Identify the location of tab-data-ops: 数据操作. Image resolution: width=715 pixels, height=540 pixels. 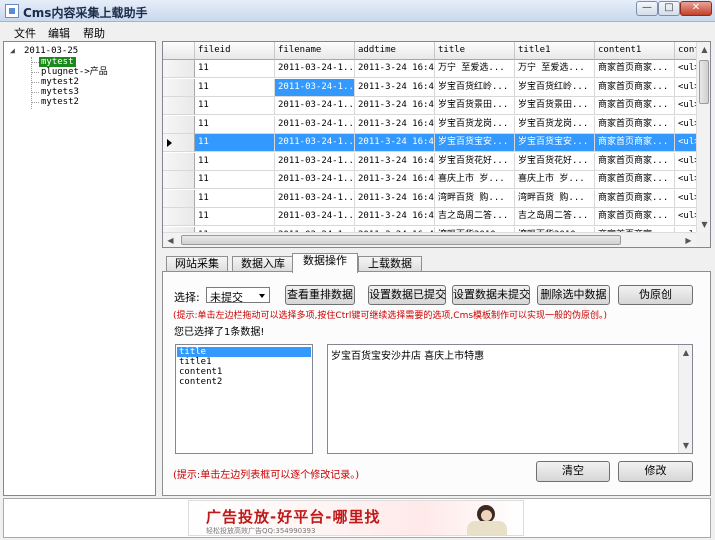
(325, 263).